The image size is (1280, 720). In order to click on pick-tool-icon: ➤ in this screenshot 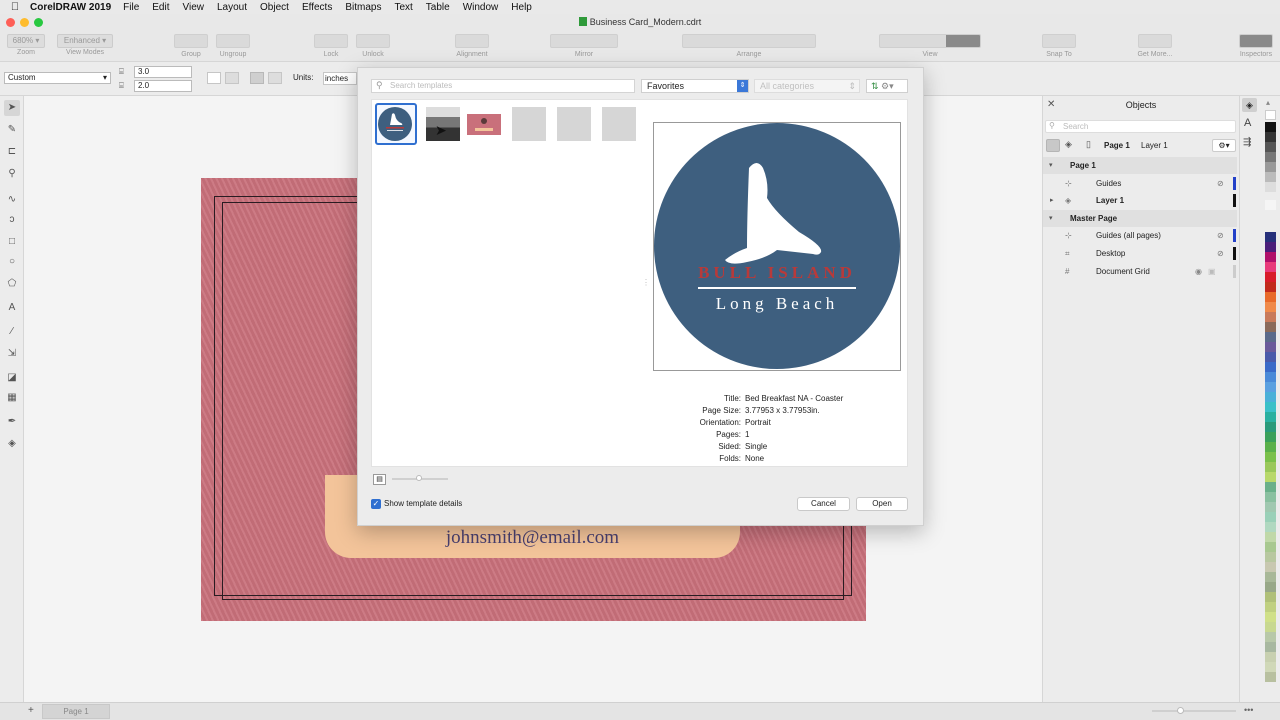, I will do `click(12, 108)`.